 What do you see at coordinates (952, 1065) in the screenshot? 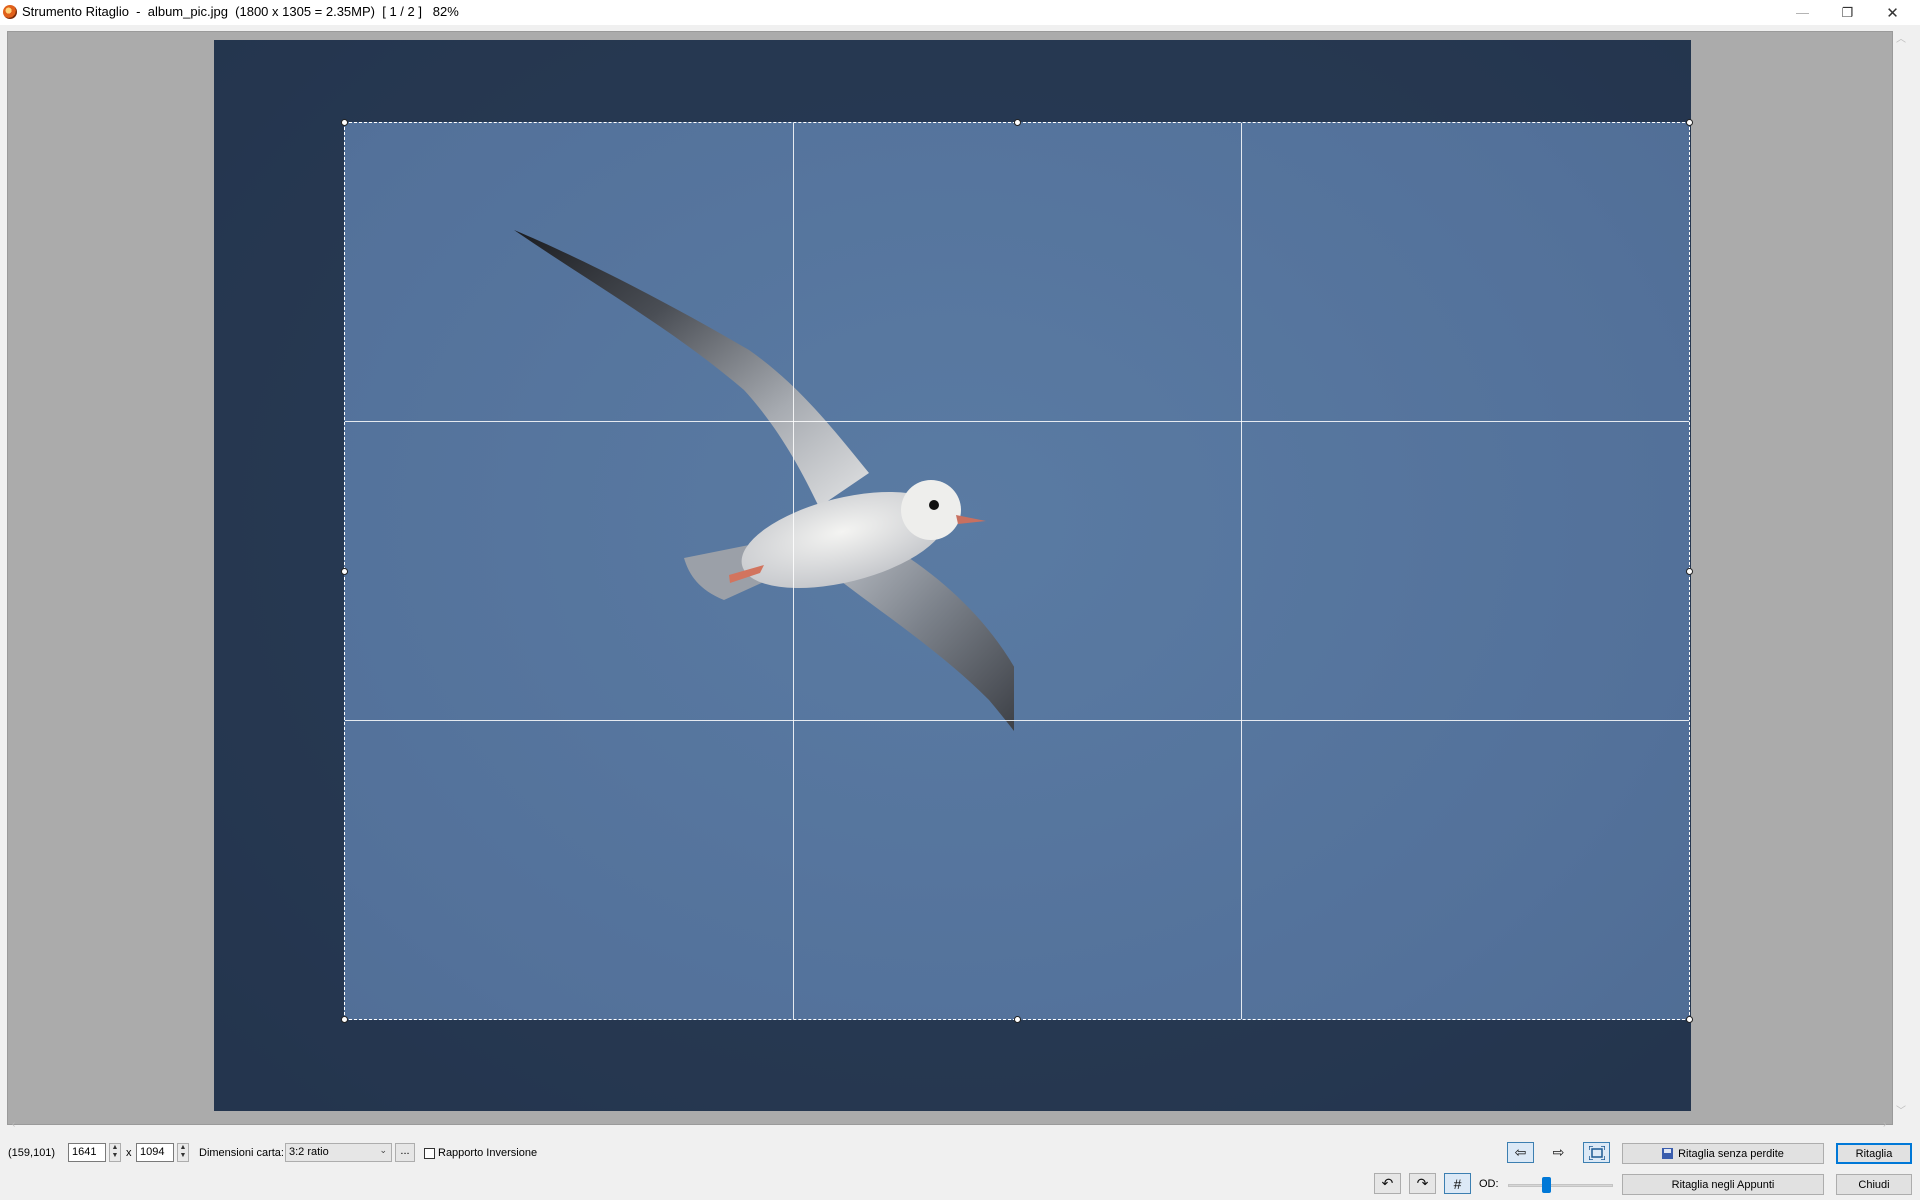
I see `crop-shade-bottom` at bounding box center [952, 1065].